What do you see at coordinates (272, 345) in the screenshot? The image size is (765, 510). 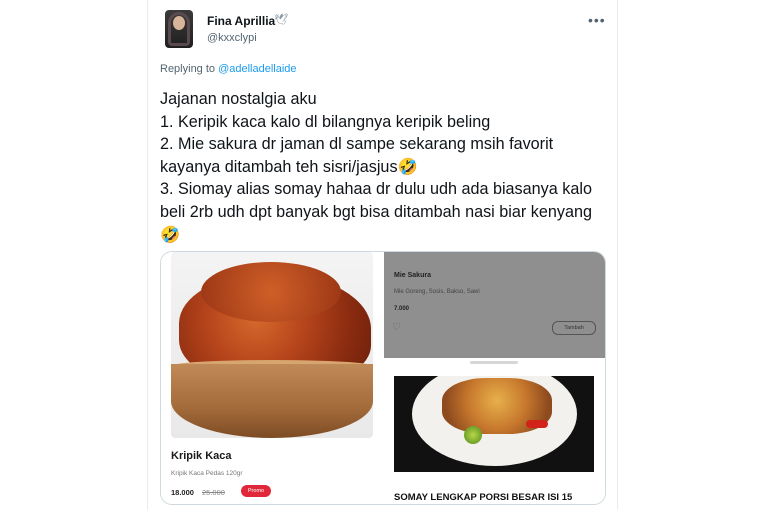 I see `kripik-kaca-photo` at bounding box center [272, 345].